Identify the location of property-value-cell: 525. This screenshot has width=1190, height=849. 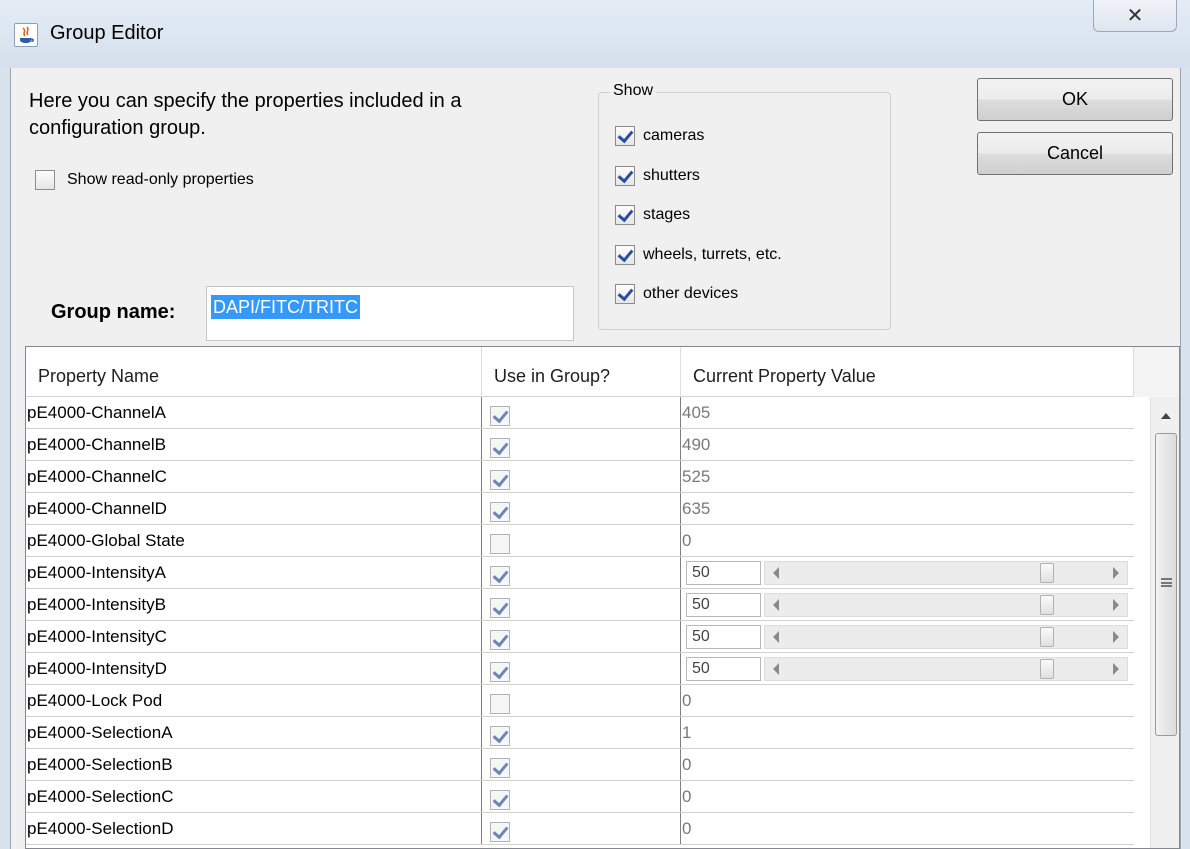
(907, 476).